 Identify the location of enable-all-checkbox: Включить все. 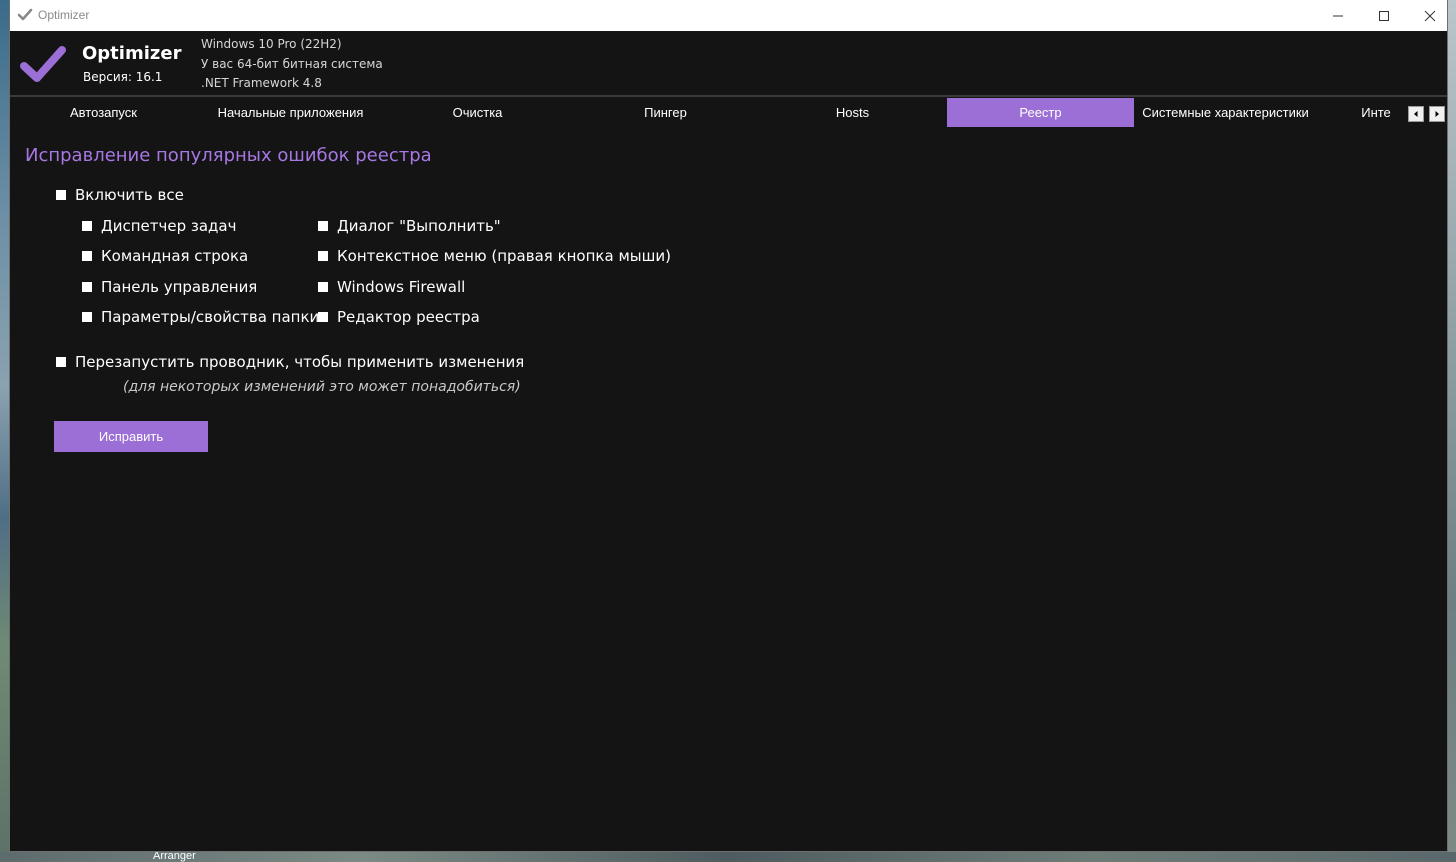
(120, 195).